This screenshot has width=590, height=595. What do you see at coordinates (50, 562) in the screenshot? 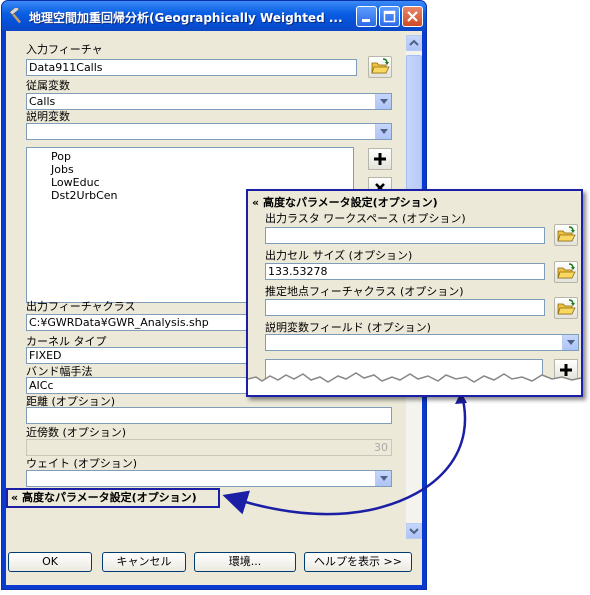
I see `ok-button: OK` at bounding box center [50, 562].